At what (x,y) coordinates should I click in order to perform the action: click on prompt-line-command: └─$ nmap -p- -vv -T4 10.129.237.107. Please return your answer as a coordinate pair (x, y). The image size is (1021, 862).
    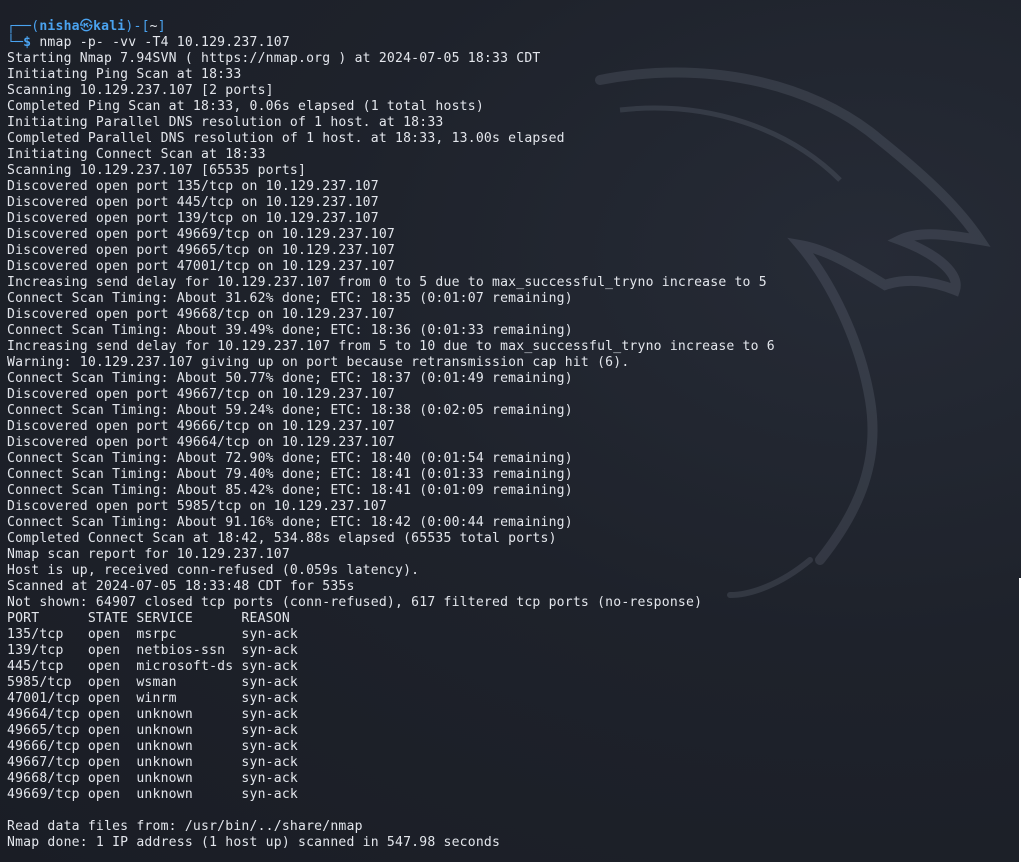
    Looking at the image, I should click on (391, 43).